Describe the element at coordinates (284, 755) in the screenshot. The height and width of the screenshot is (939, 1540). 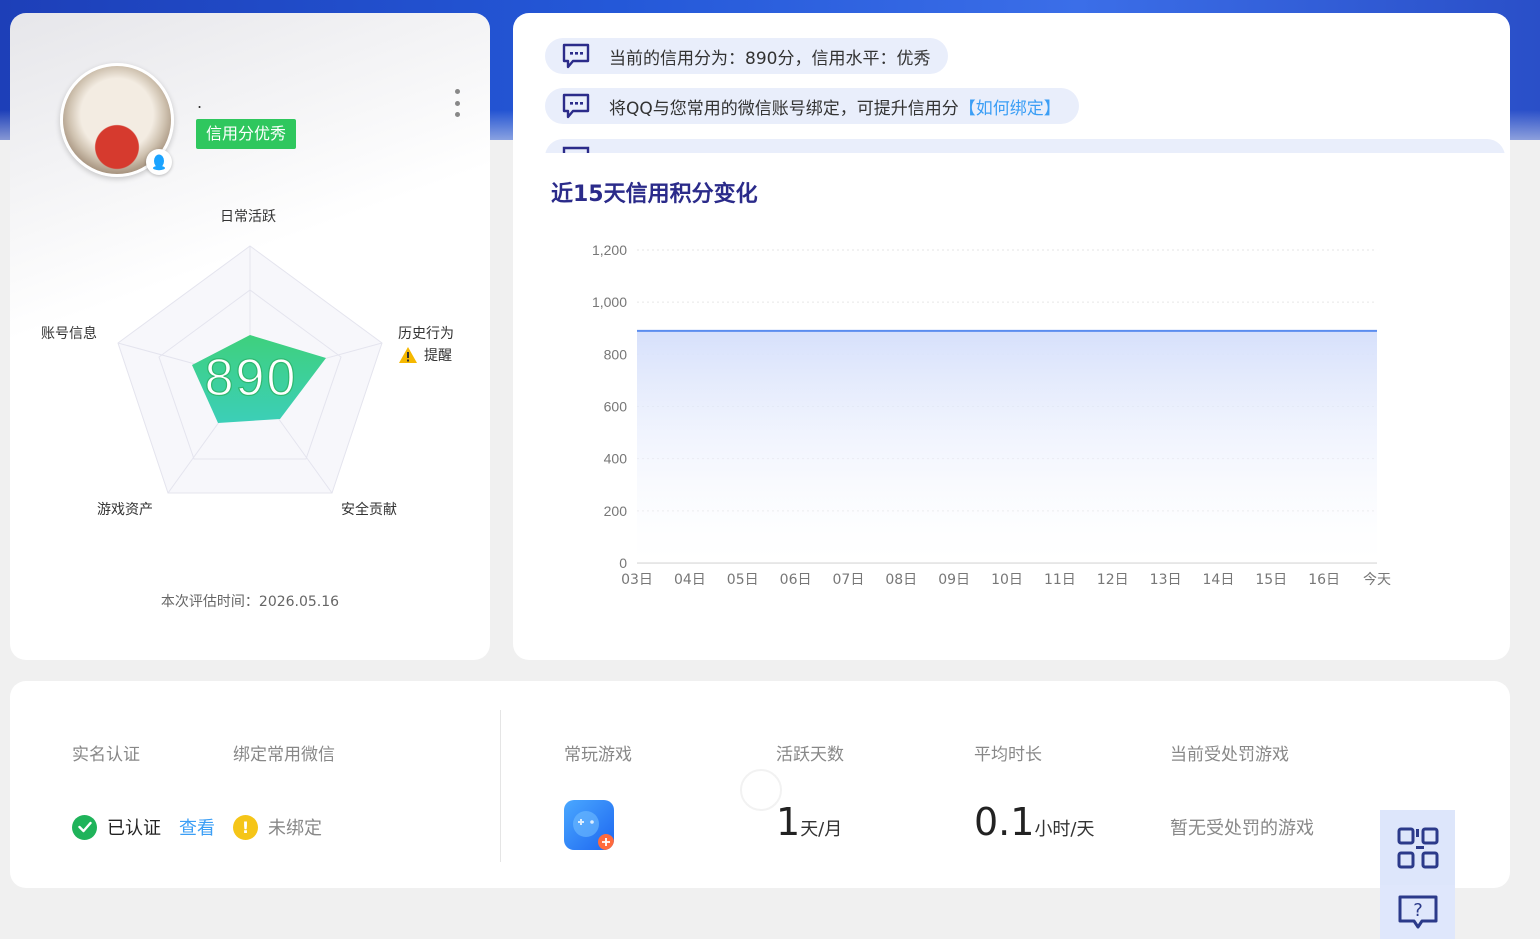
I see `wechat-header: 绑定常用微信` at that location.